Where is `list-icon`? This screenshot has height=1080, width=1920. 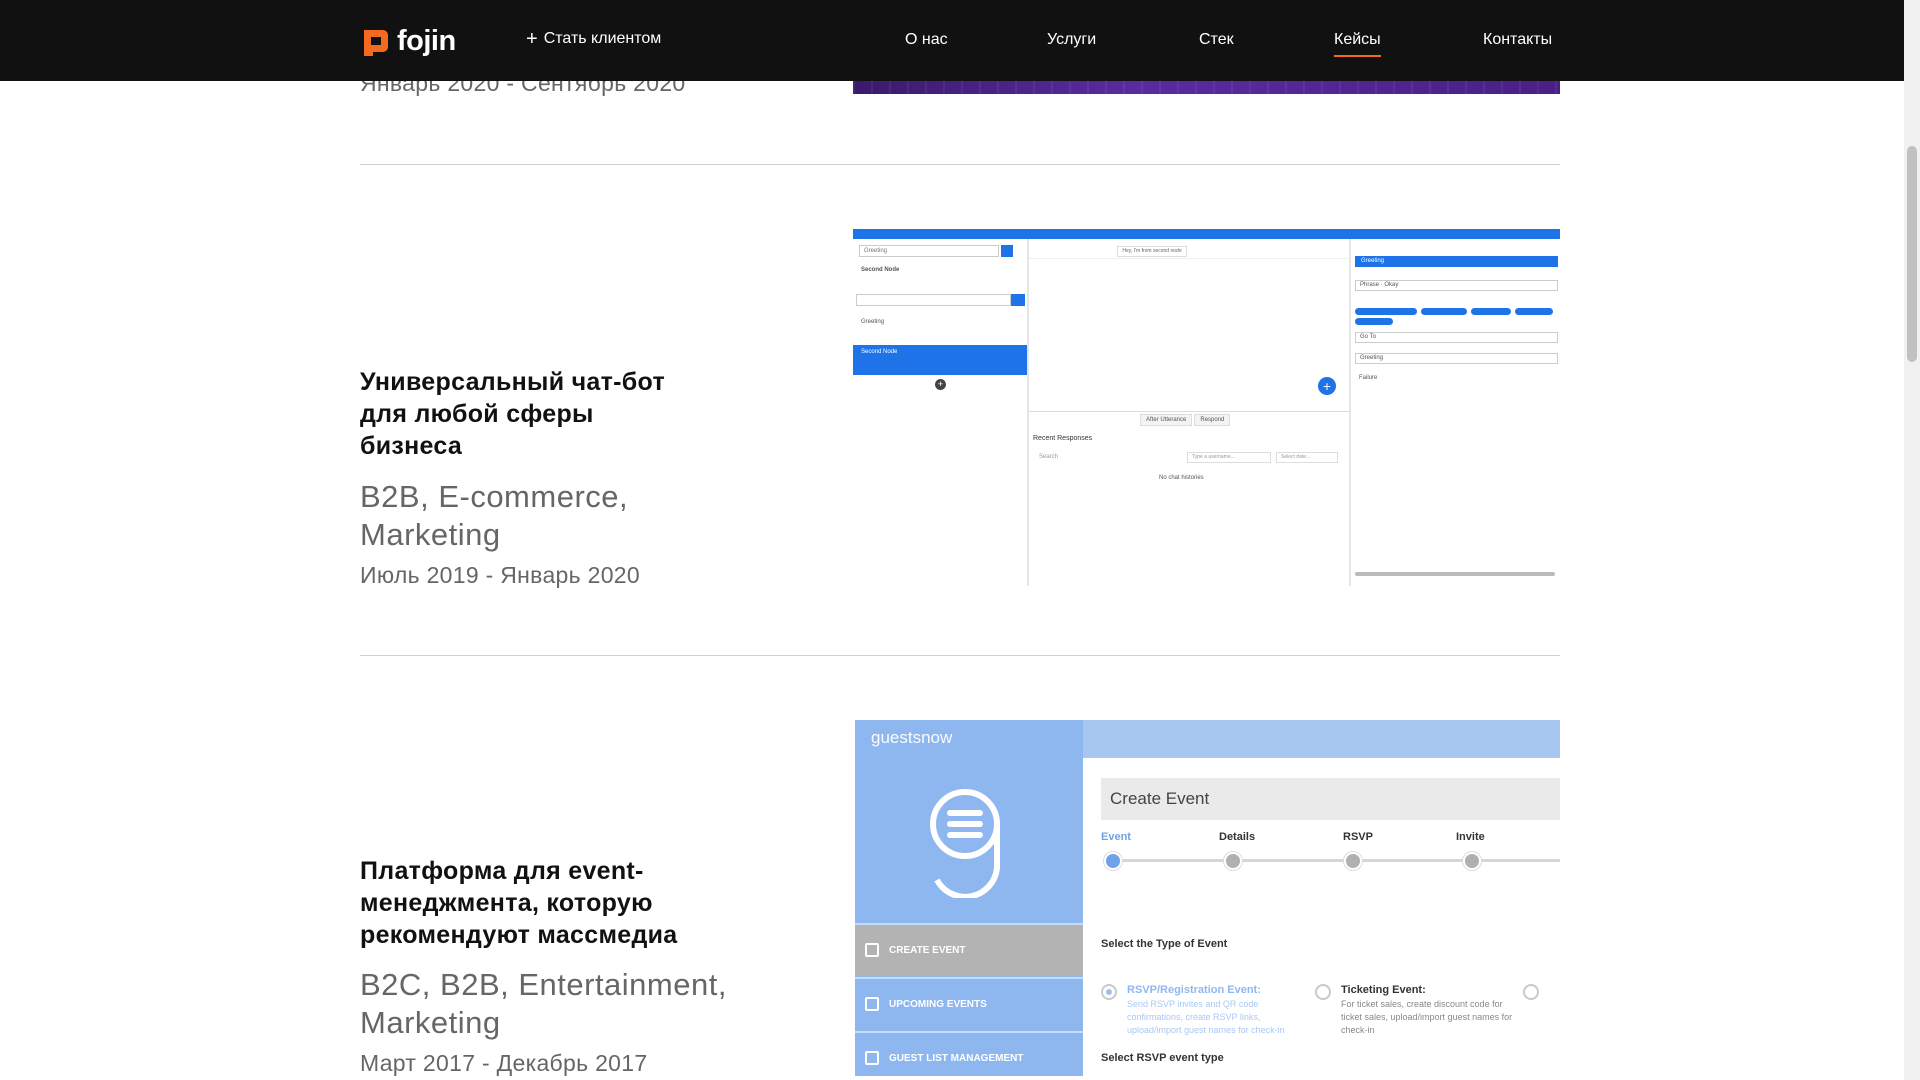
list-icon is located at coordinates (872, 1058).